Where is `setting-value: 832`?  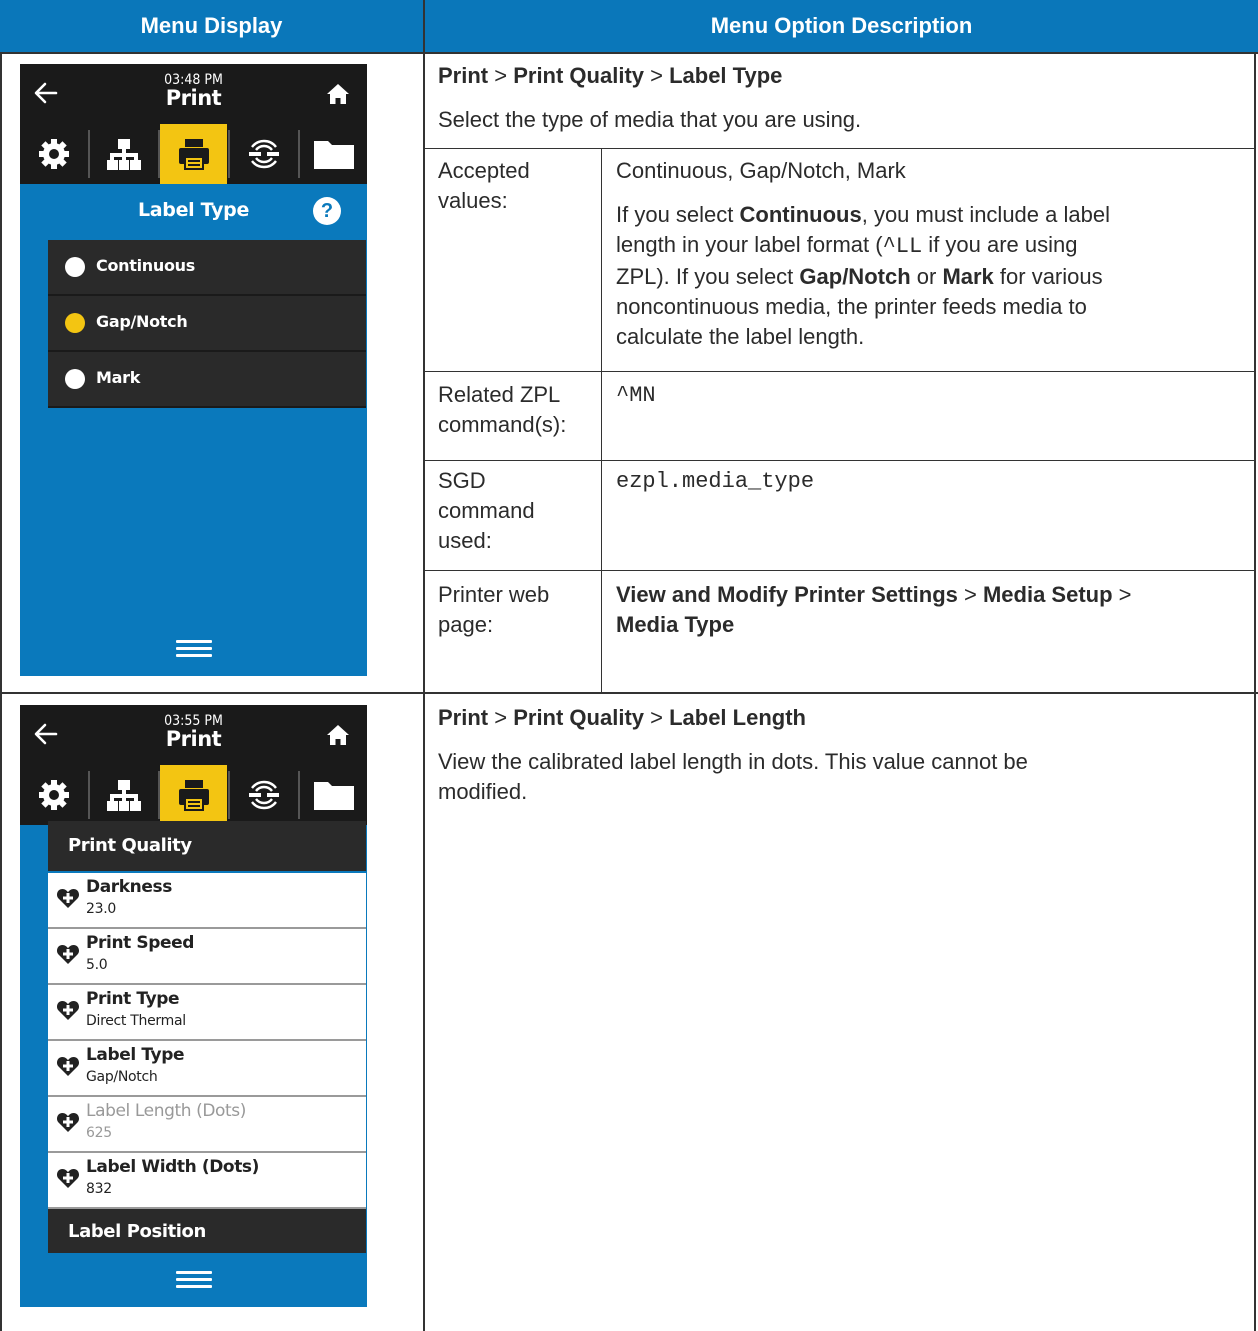
setting-value: 832 is located at coordinates (99, 1189).